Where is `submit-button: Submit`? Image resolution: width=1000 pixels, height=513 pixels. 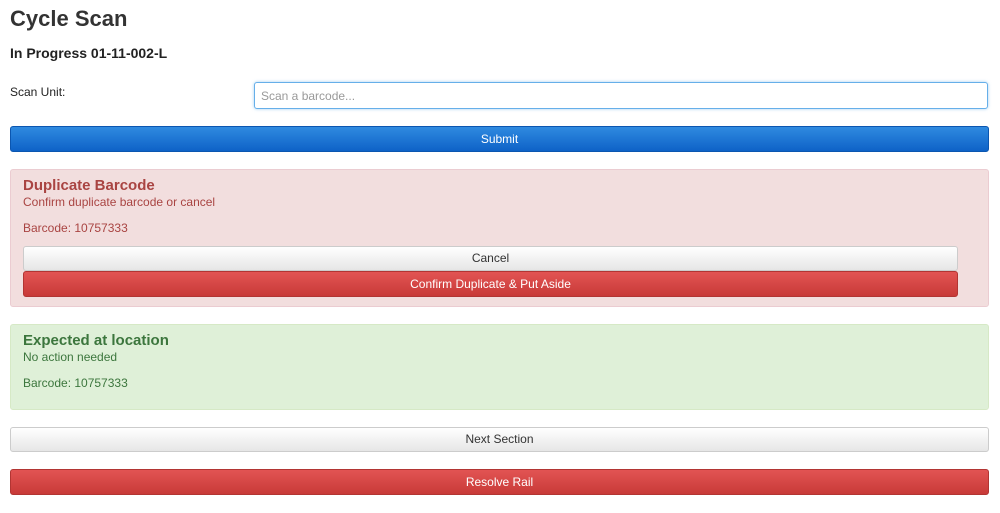 submit-button: Submit is located at coordinates (499, 139).